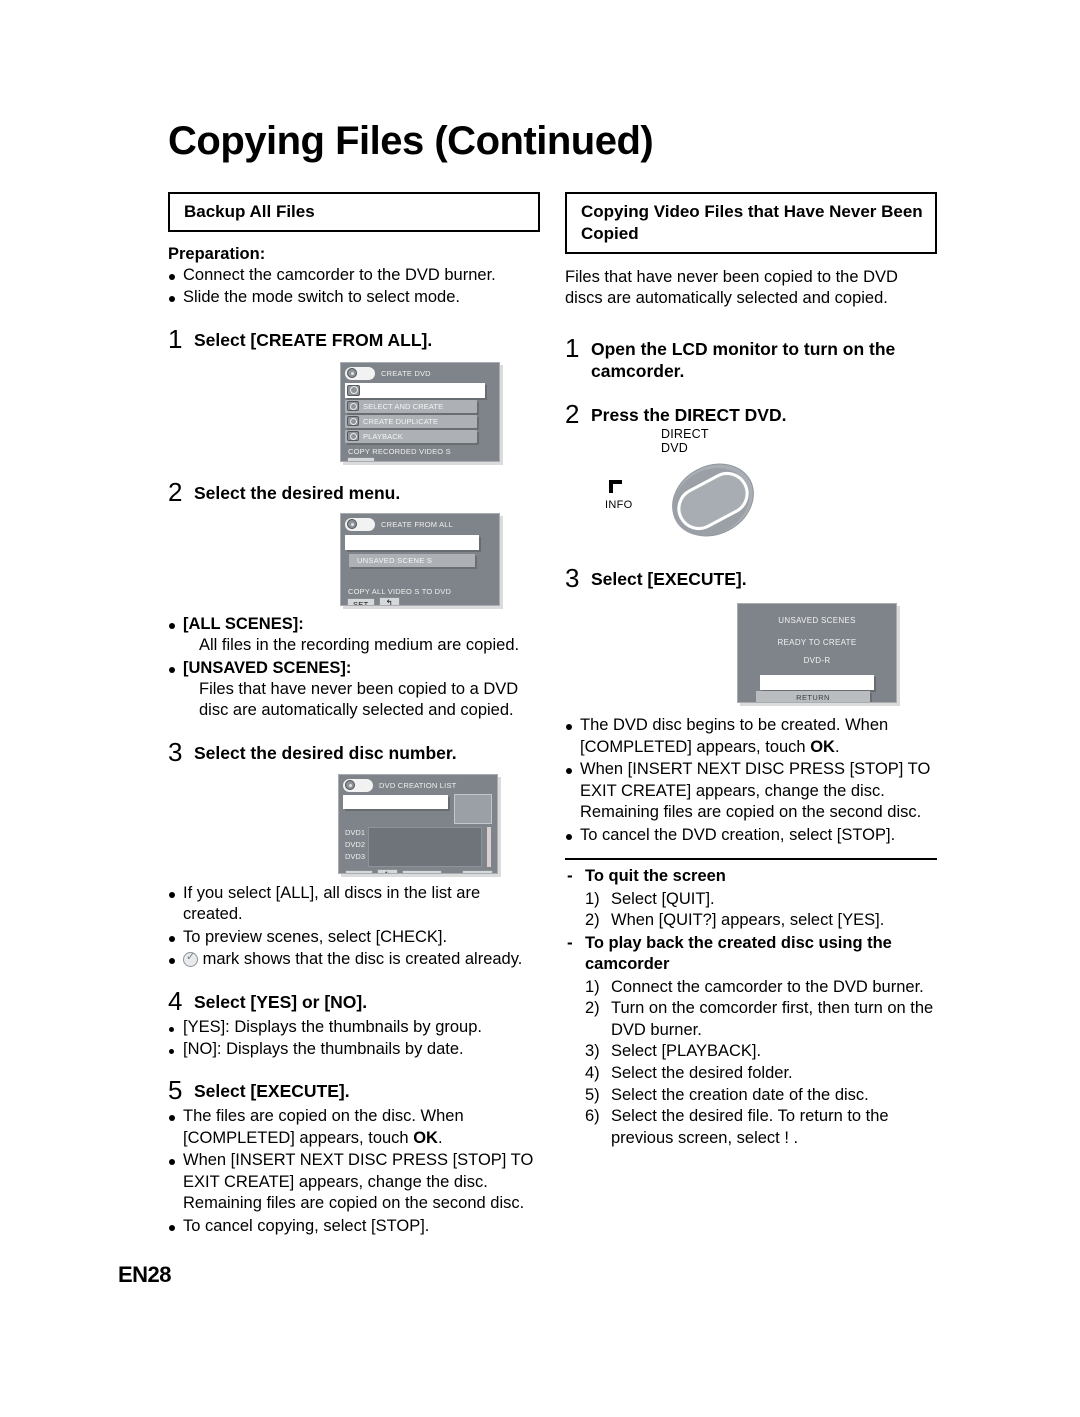 The image size is (1080, 1417). Describe the element at coordinates (740, 1094) in the screenshot. I see `item-text: Select the creation date of the disc.` at that location.